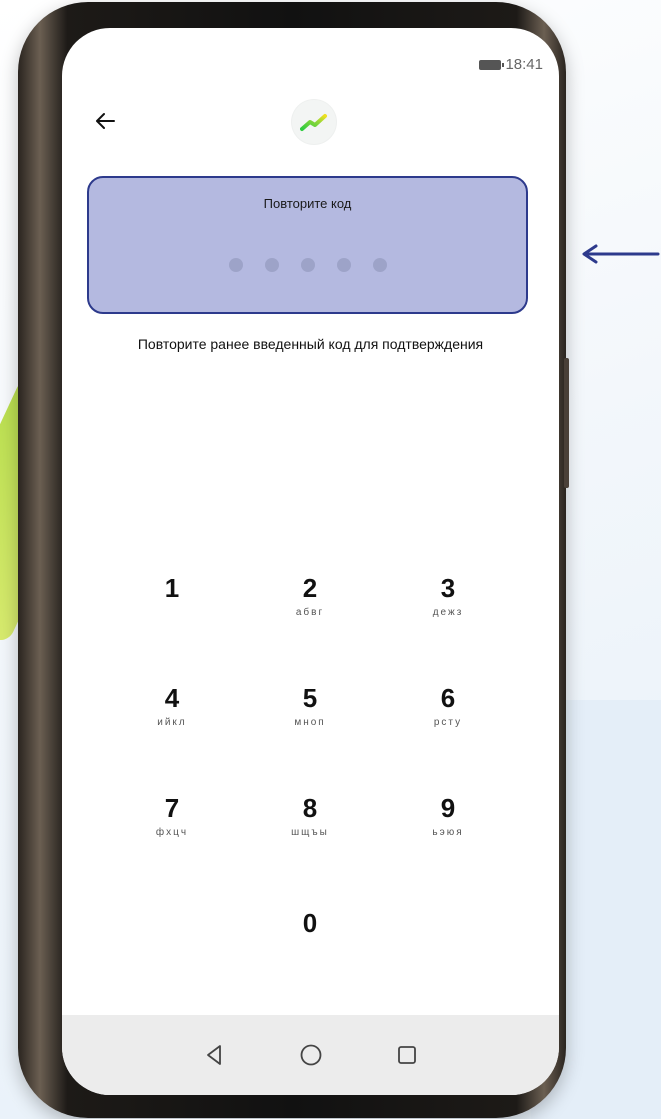 Image resolution: width=661 pixels, height=1119 pixels. I want to click on key-digit: 0, so click(310, 923).